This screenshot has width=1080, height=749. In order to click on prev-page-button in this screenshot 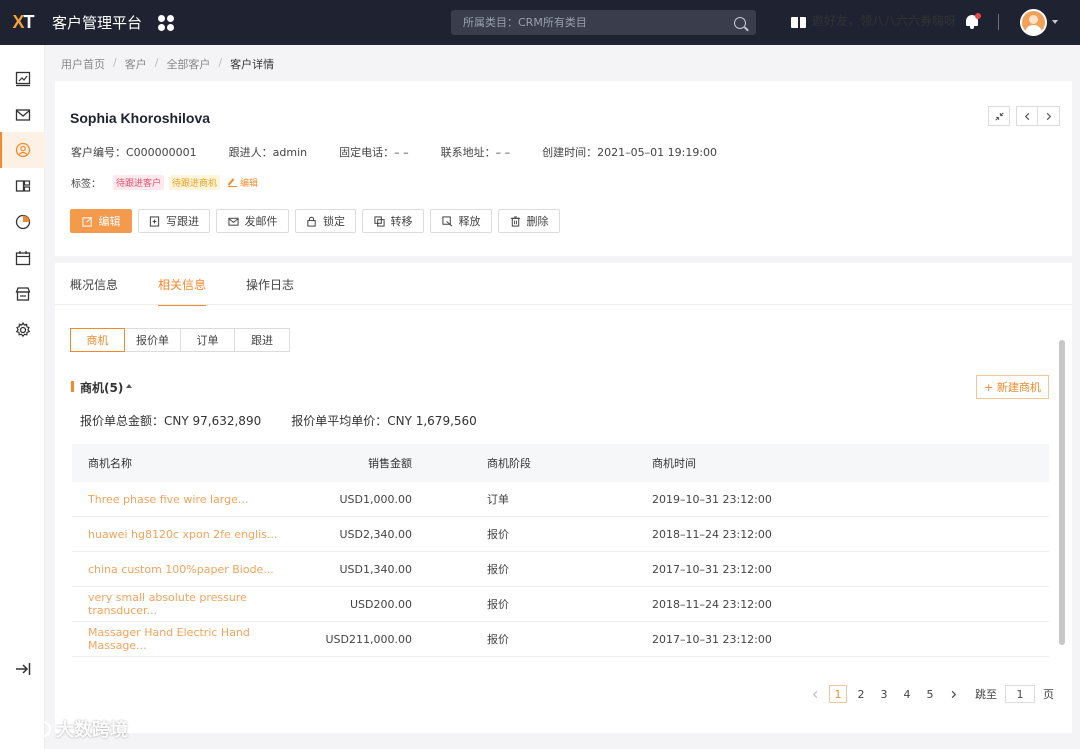, I will do `click(815, 694)`.